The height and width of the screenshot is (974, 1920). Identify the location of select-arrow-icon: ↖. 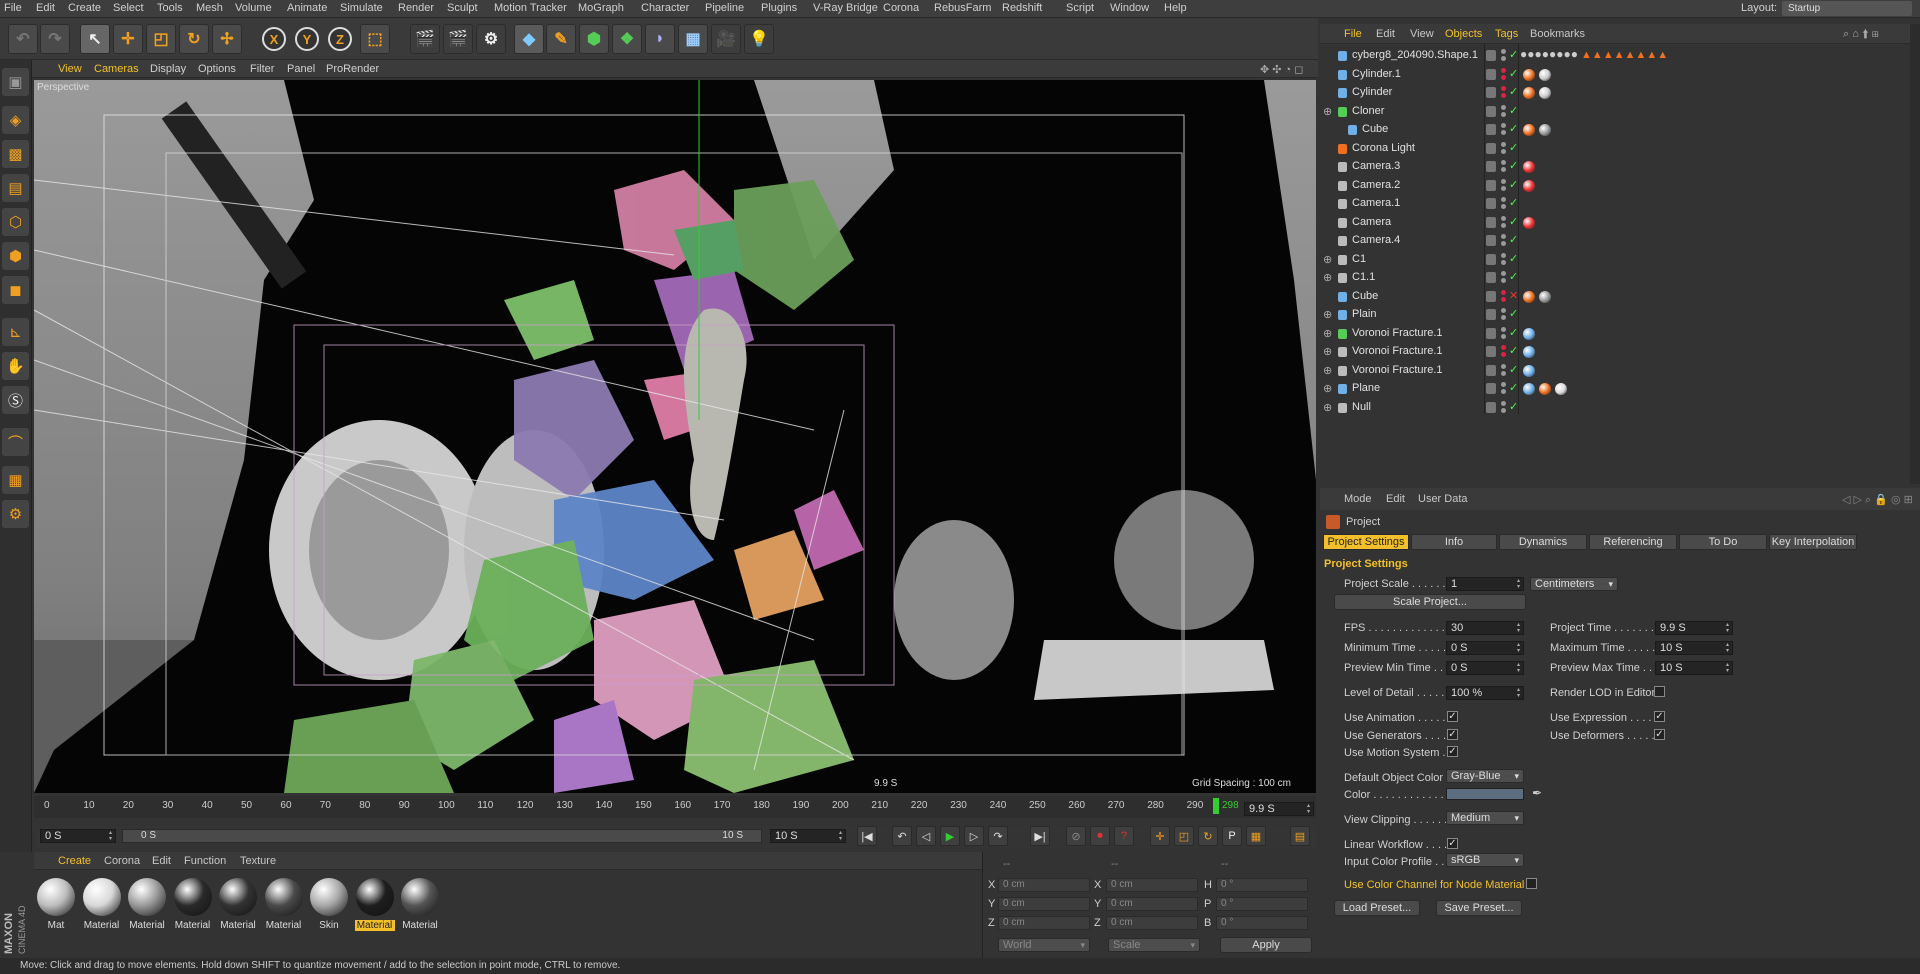
(95, 39).